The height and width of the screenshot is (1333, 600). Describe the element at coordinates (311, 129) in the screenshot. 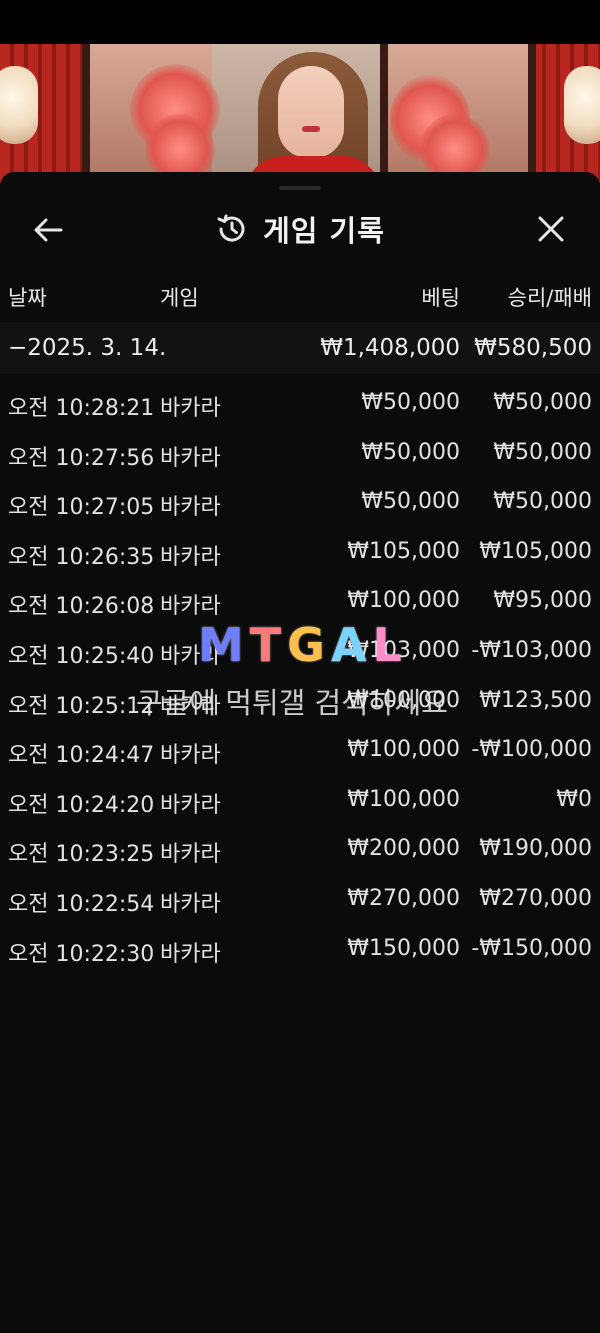

I see `dealer-mouth` at that location.